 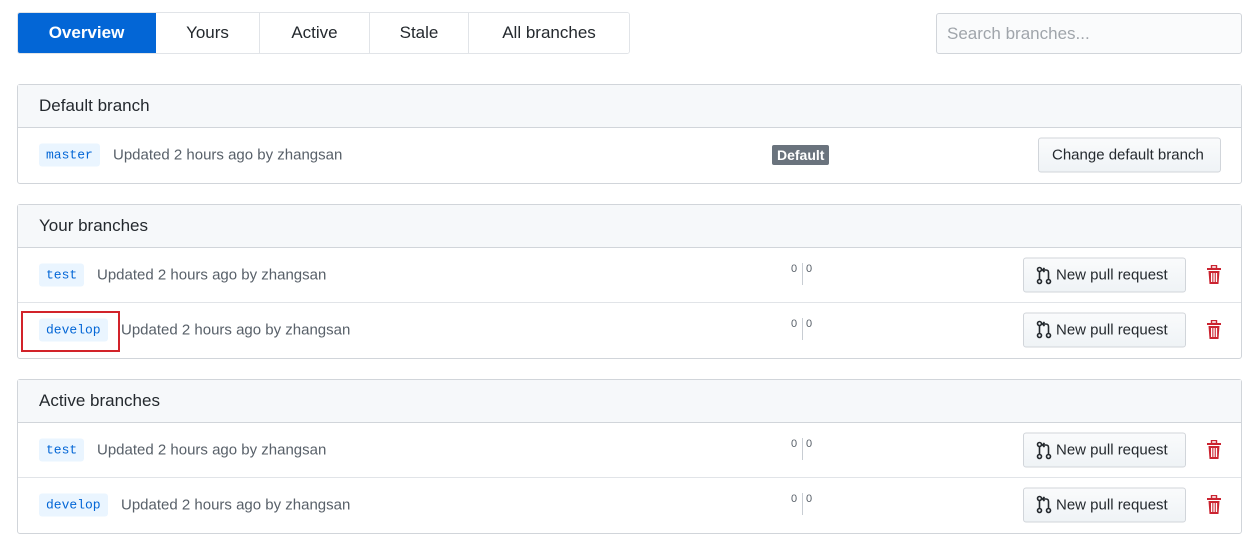 What do you see at coordinates (419, 33) in the screenshot?
I see `tab-stale: Stale` at bounding box center [419, 33].